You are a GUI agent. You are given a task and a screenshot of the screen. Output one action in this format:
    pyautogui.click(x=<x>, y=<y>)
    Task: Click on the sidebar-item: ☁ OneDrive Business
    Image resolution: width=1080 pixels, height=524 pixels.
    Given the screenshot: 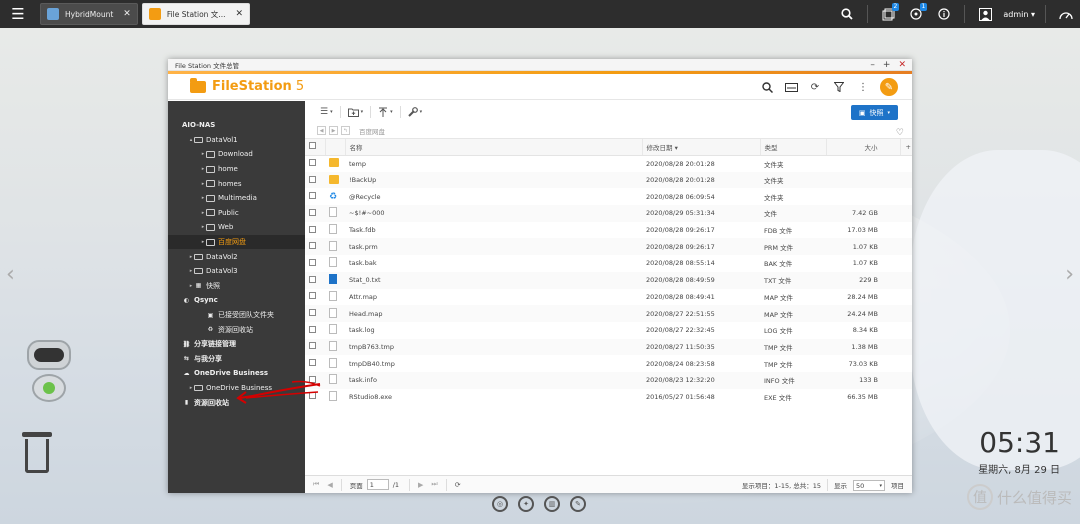 What is the action you would take?
    pyautogui.click(x=236, y=373)
    